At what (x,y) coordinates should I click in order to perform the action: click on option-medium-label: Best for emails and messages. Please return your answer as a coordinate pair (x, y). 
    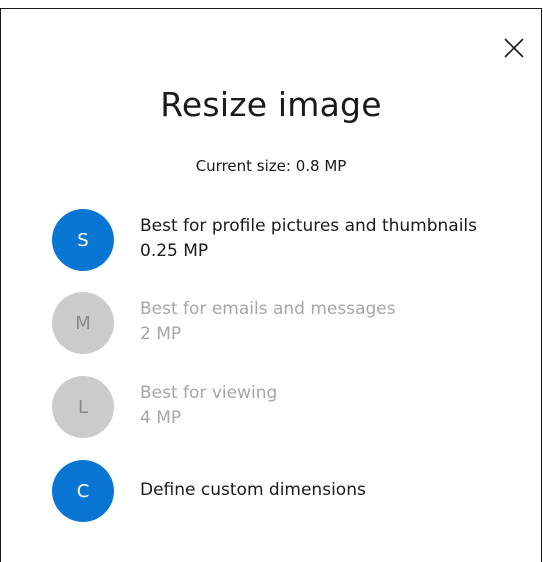
    Looking at the image, I should click on (268, 309).